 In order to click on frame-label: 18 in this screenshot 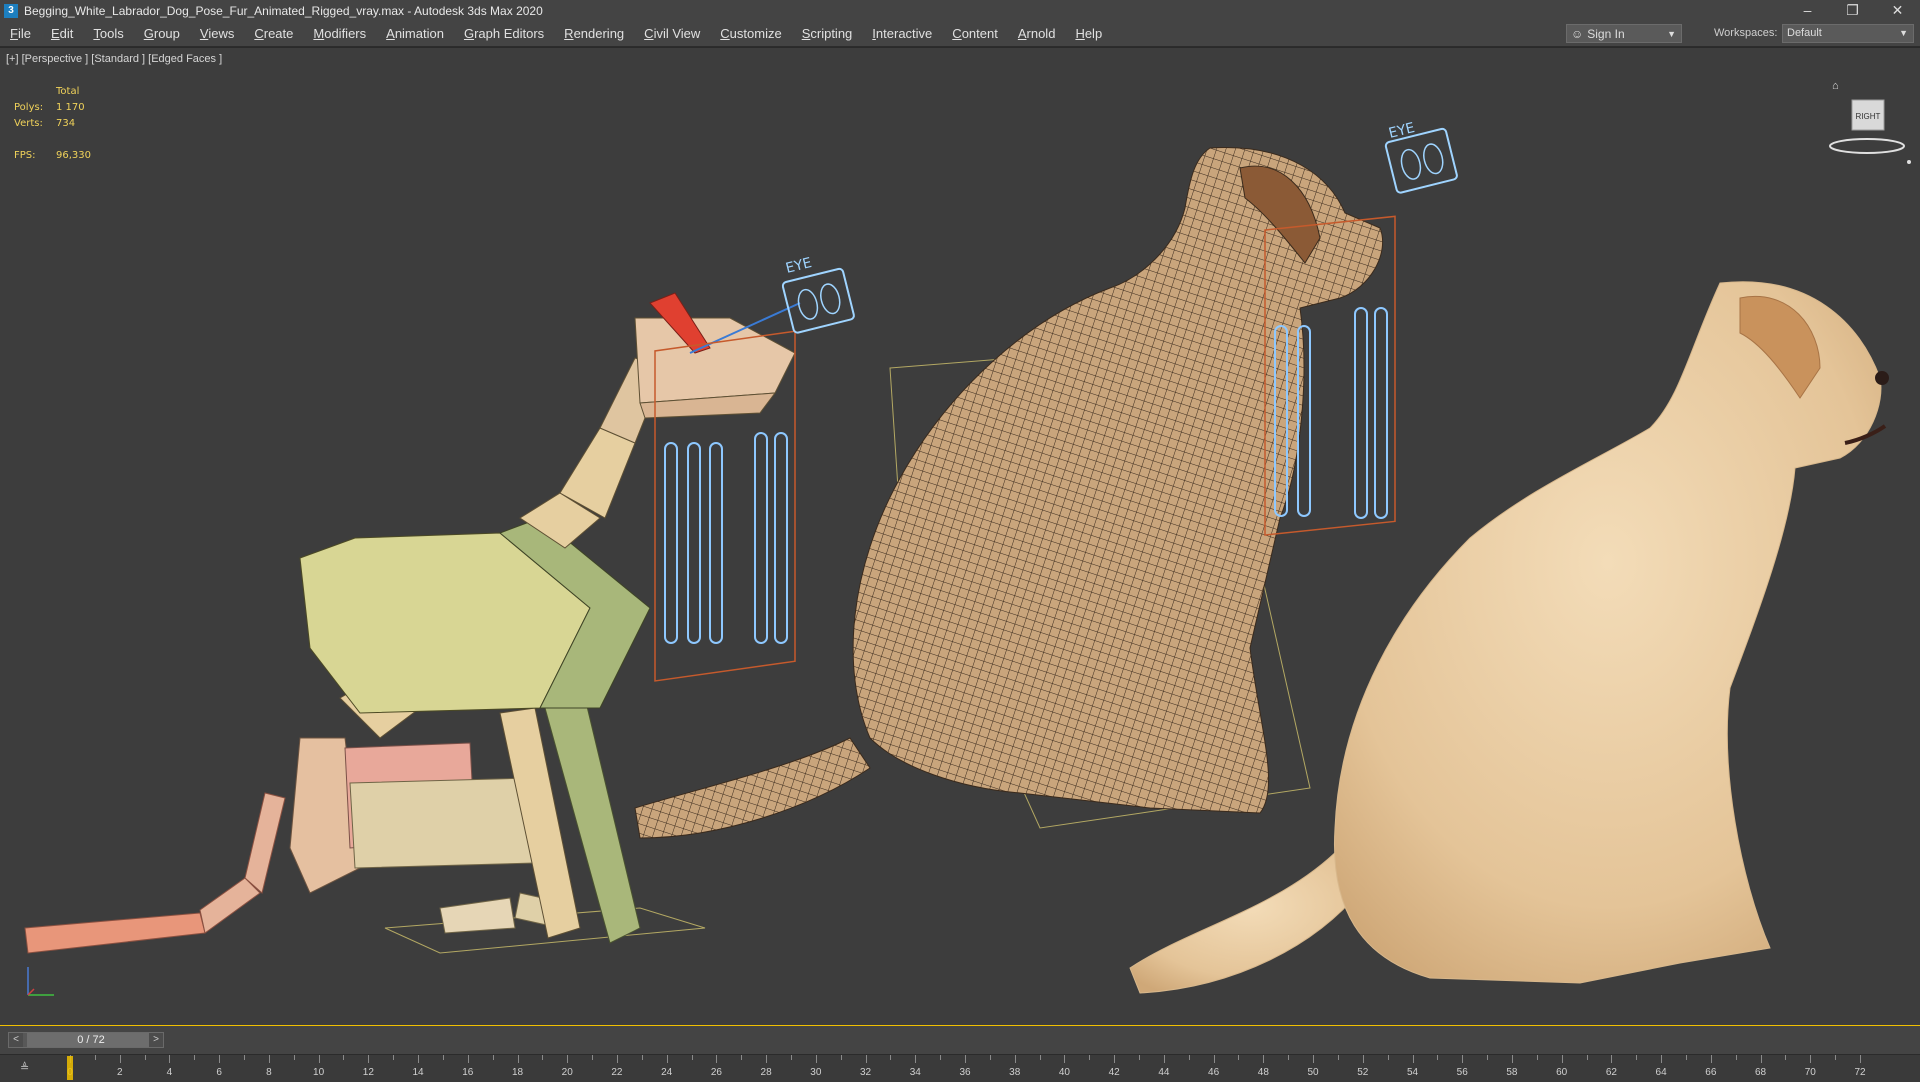, I will do `click(517, 1072)`.